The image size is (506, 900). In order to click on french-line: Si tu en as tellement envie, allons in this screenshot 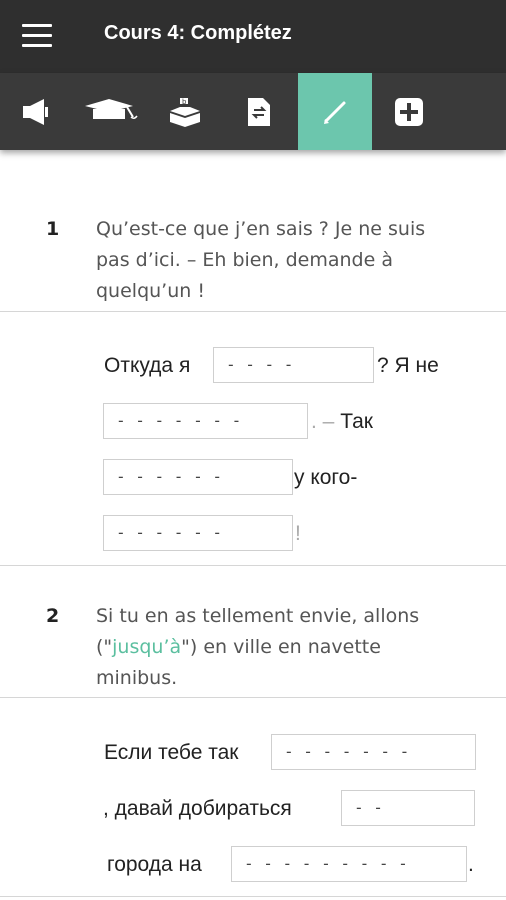, I will do `click(258, 616)`.